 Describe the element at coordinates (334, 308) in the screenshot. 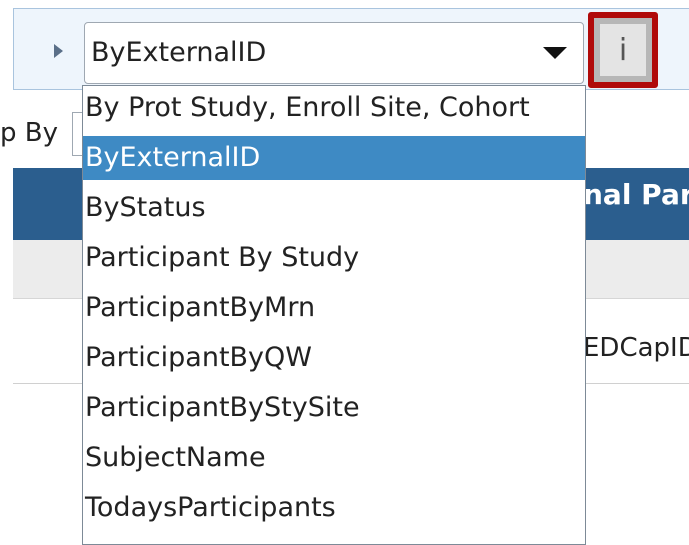

I see `dropdown-option: ParticipantByMrn` at that location.